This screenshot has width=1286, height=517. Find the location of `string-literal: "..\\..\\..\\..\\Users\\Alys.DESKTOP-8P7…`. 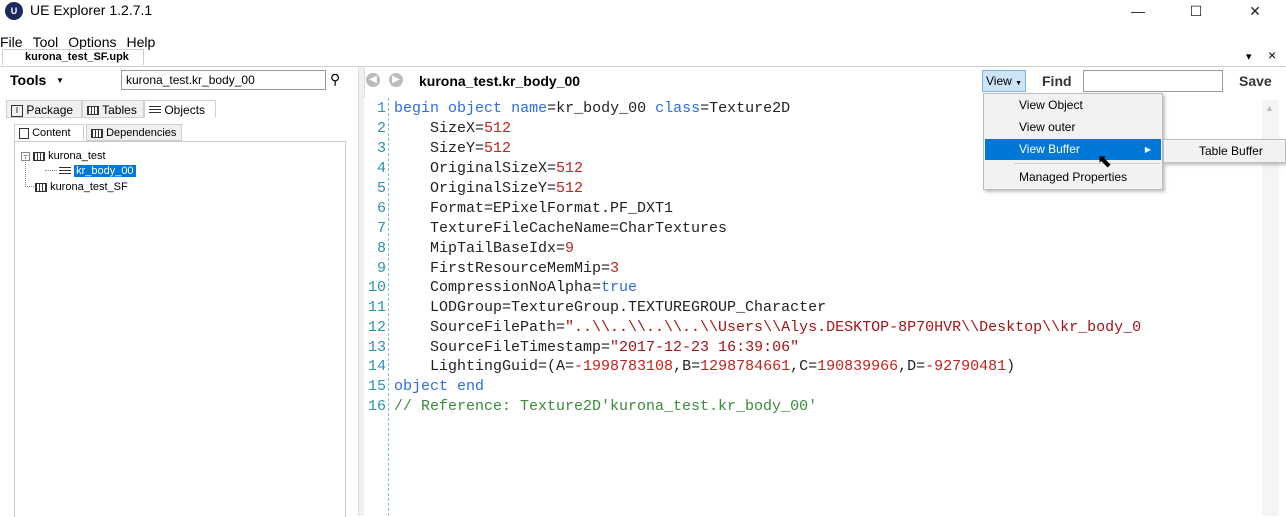

string-literal: "..\\..\\..\\..\\Users\\Alys.DESKTOP-8P7… is located at coordinates (853, 327).